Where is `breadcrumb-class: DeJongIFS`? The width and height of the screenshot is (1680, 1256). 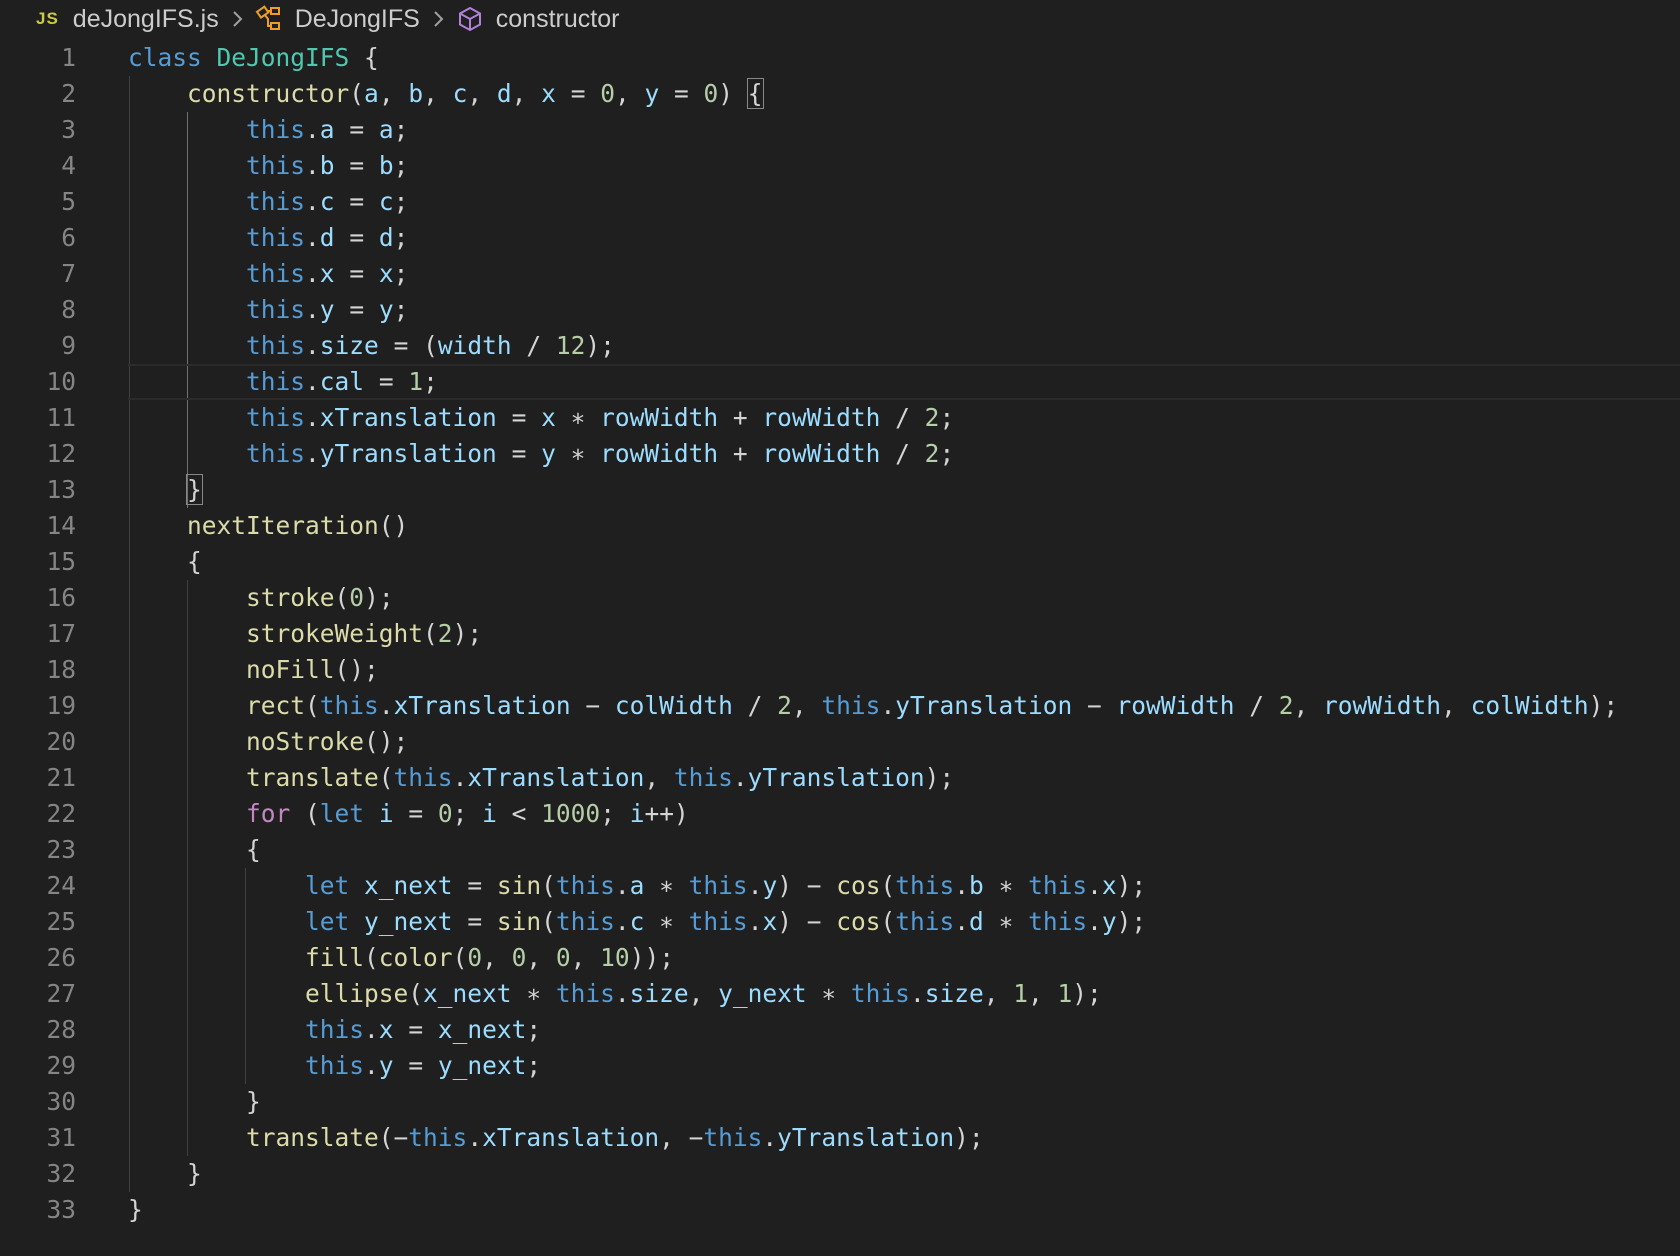 breadcrumb-class: DeJongIFS is located at coordinates (337, 19).